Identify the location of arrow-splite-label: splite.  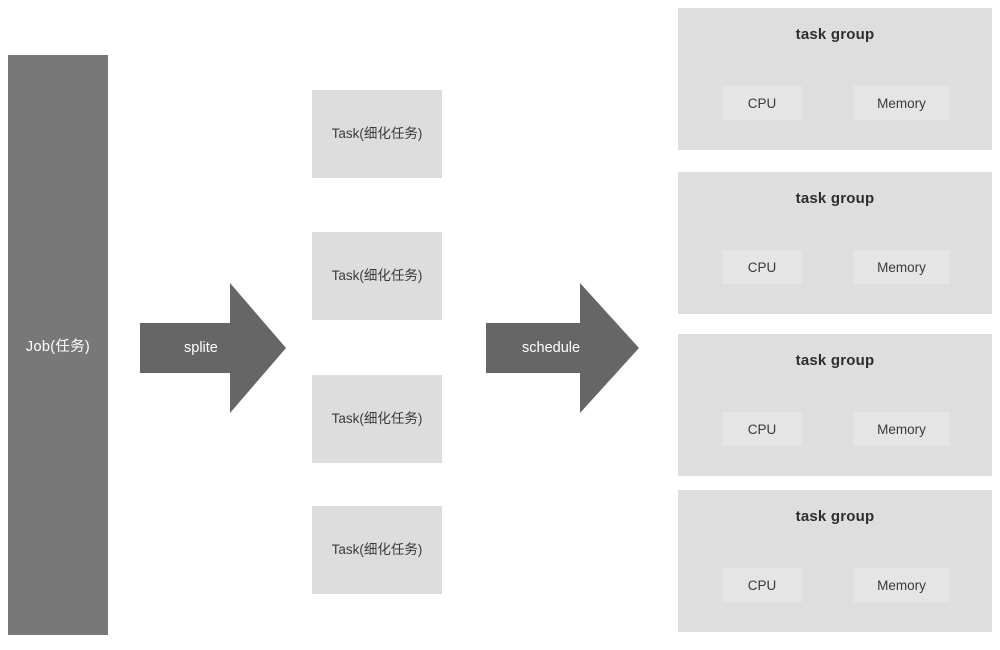
(201, 348).